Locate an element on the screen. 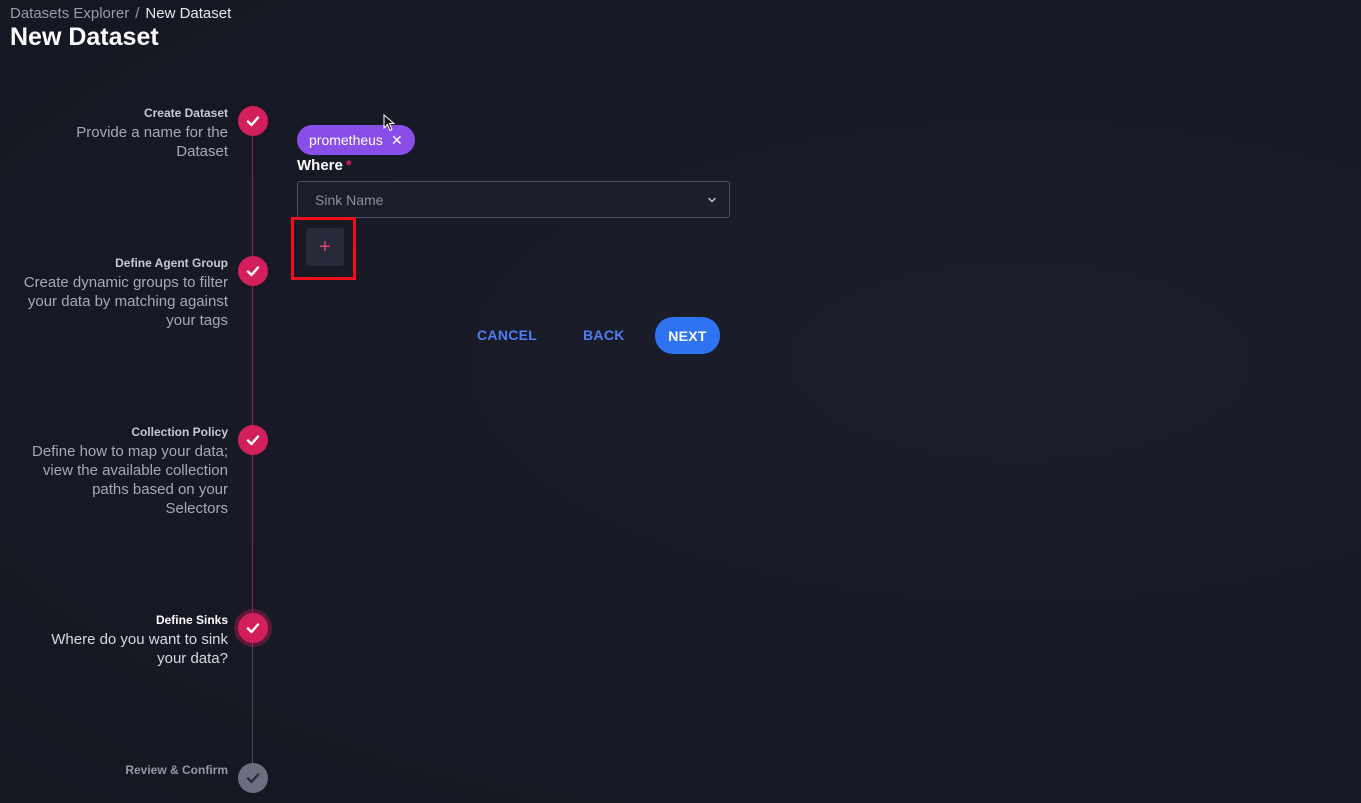 Image resolution: width=1361 pixels, height=803 pixels. step-description: Where do you want to sink your data? is located at coordinates (139, 649).